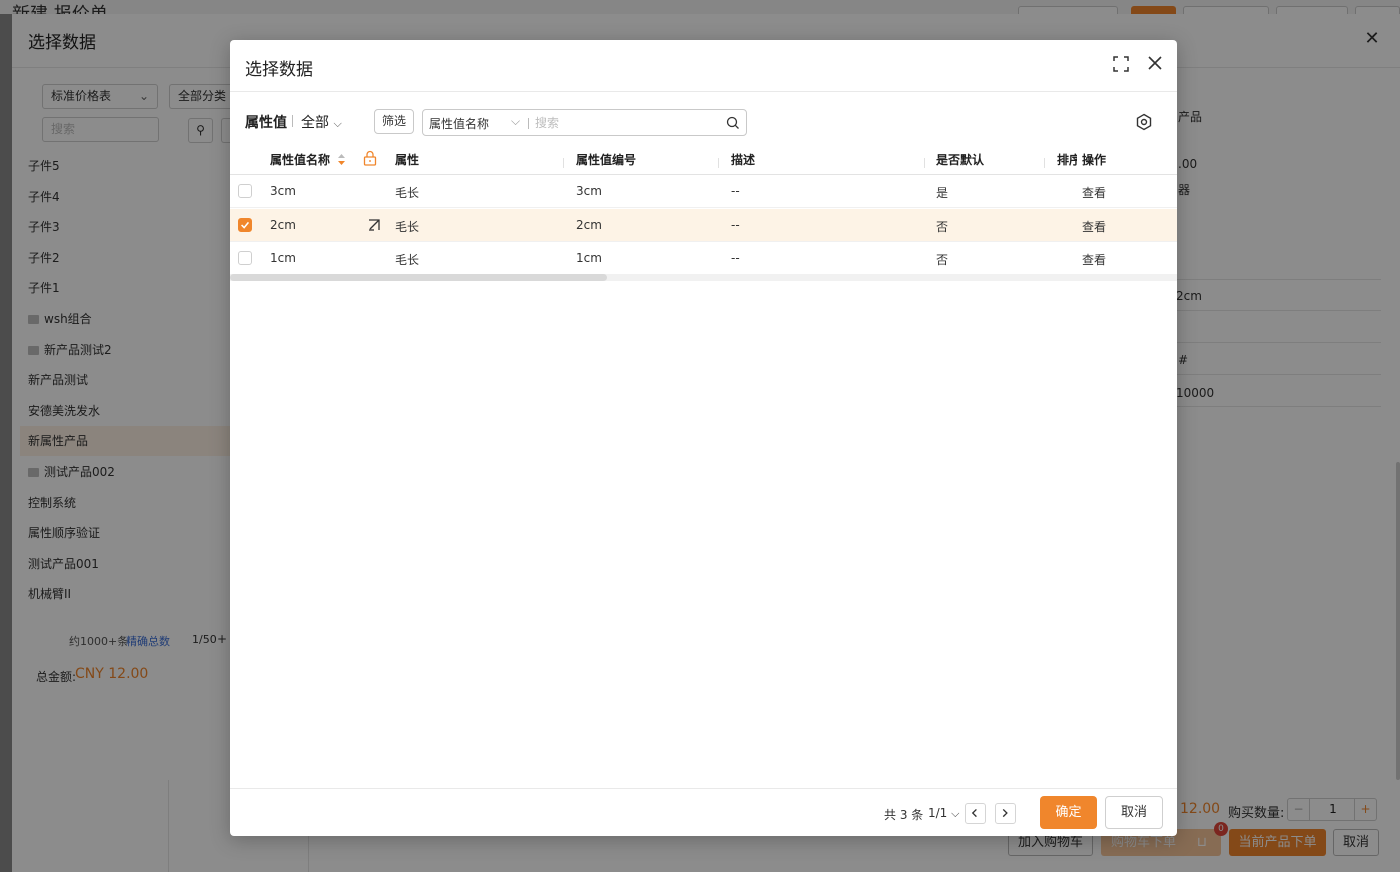 The image size is (1400, 872). I want to click on fullscreen-icon, so click(1121, 64).